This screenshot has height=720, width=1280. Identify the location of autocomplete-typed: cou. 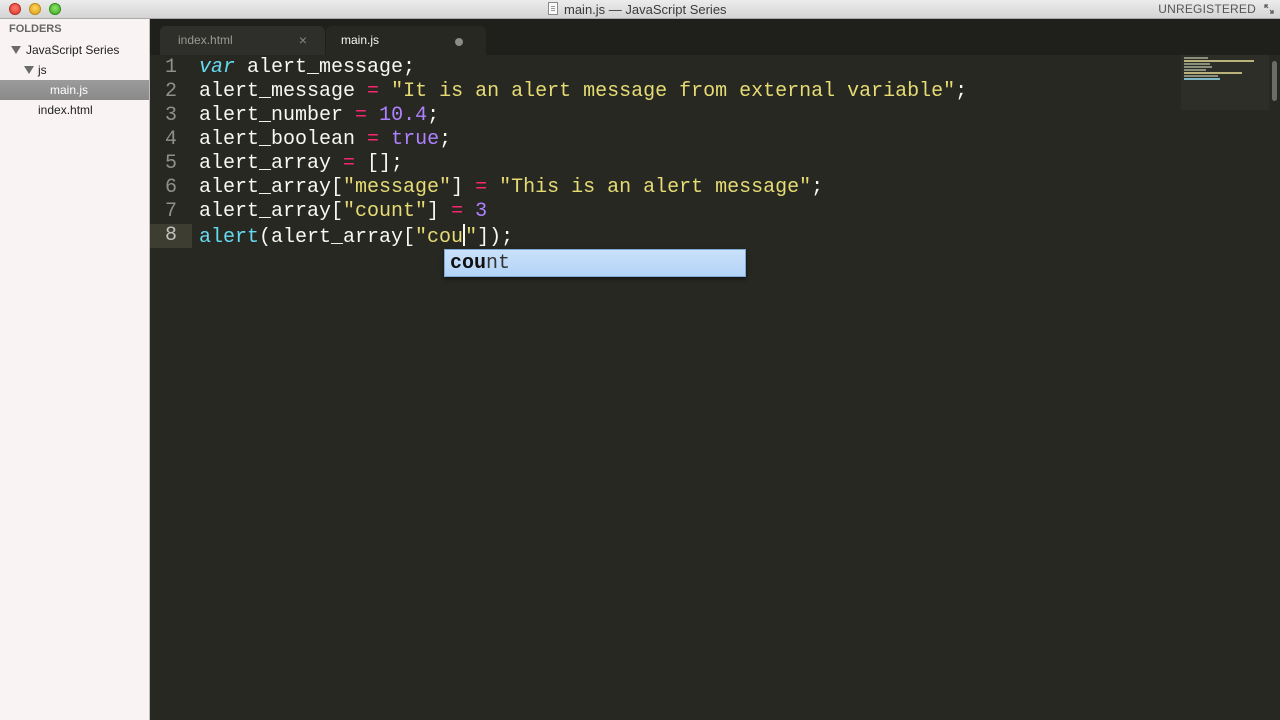
(468, 263).